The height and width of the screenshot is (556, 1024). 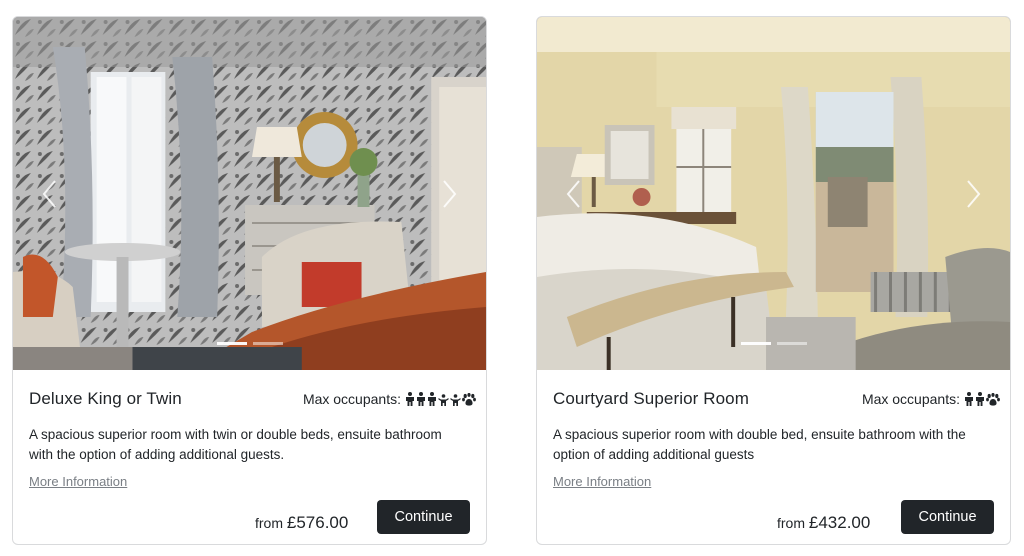 I want to click on room-title: Deluxe King or Twin, so click(x=105, y=398).